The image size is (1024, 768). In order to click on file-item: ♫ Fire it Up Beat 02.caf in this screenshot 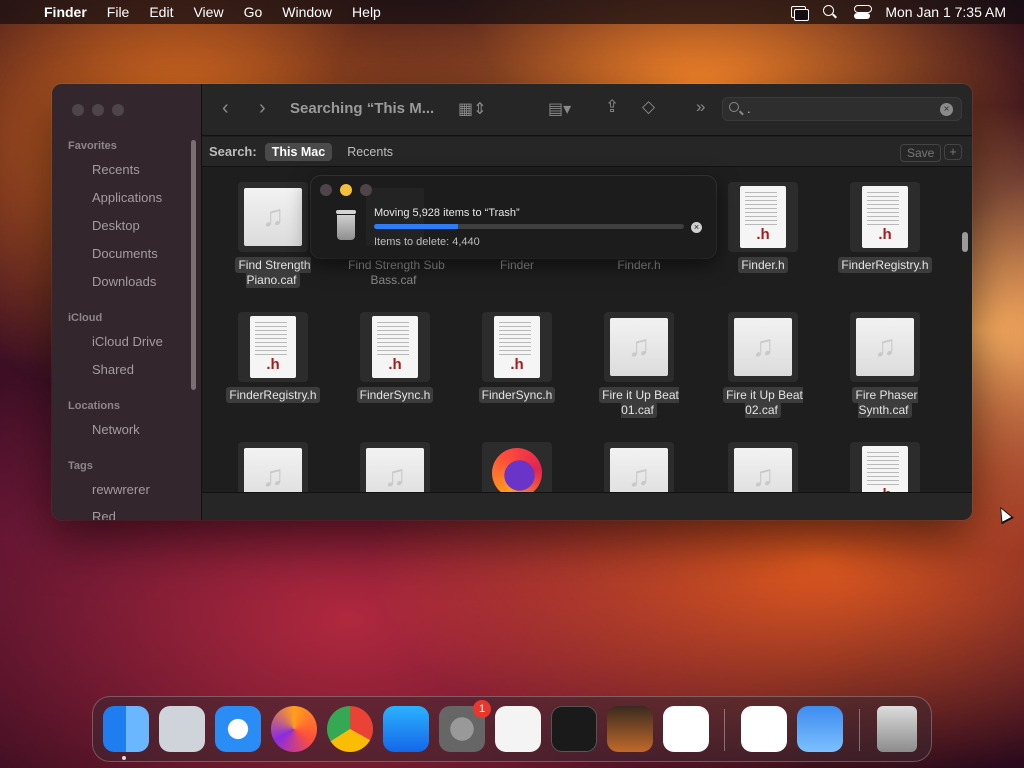, I will do `click(763, 365)`.